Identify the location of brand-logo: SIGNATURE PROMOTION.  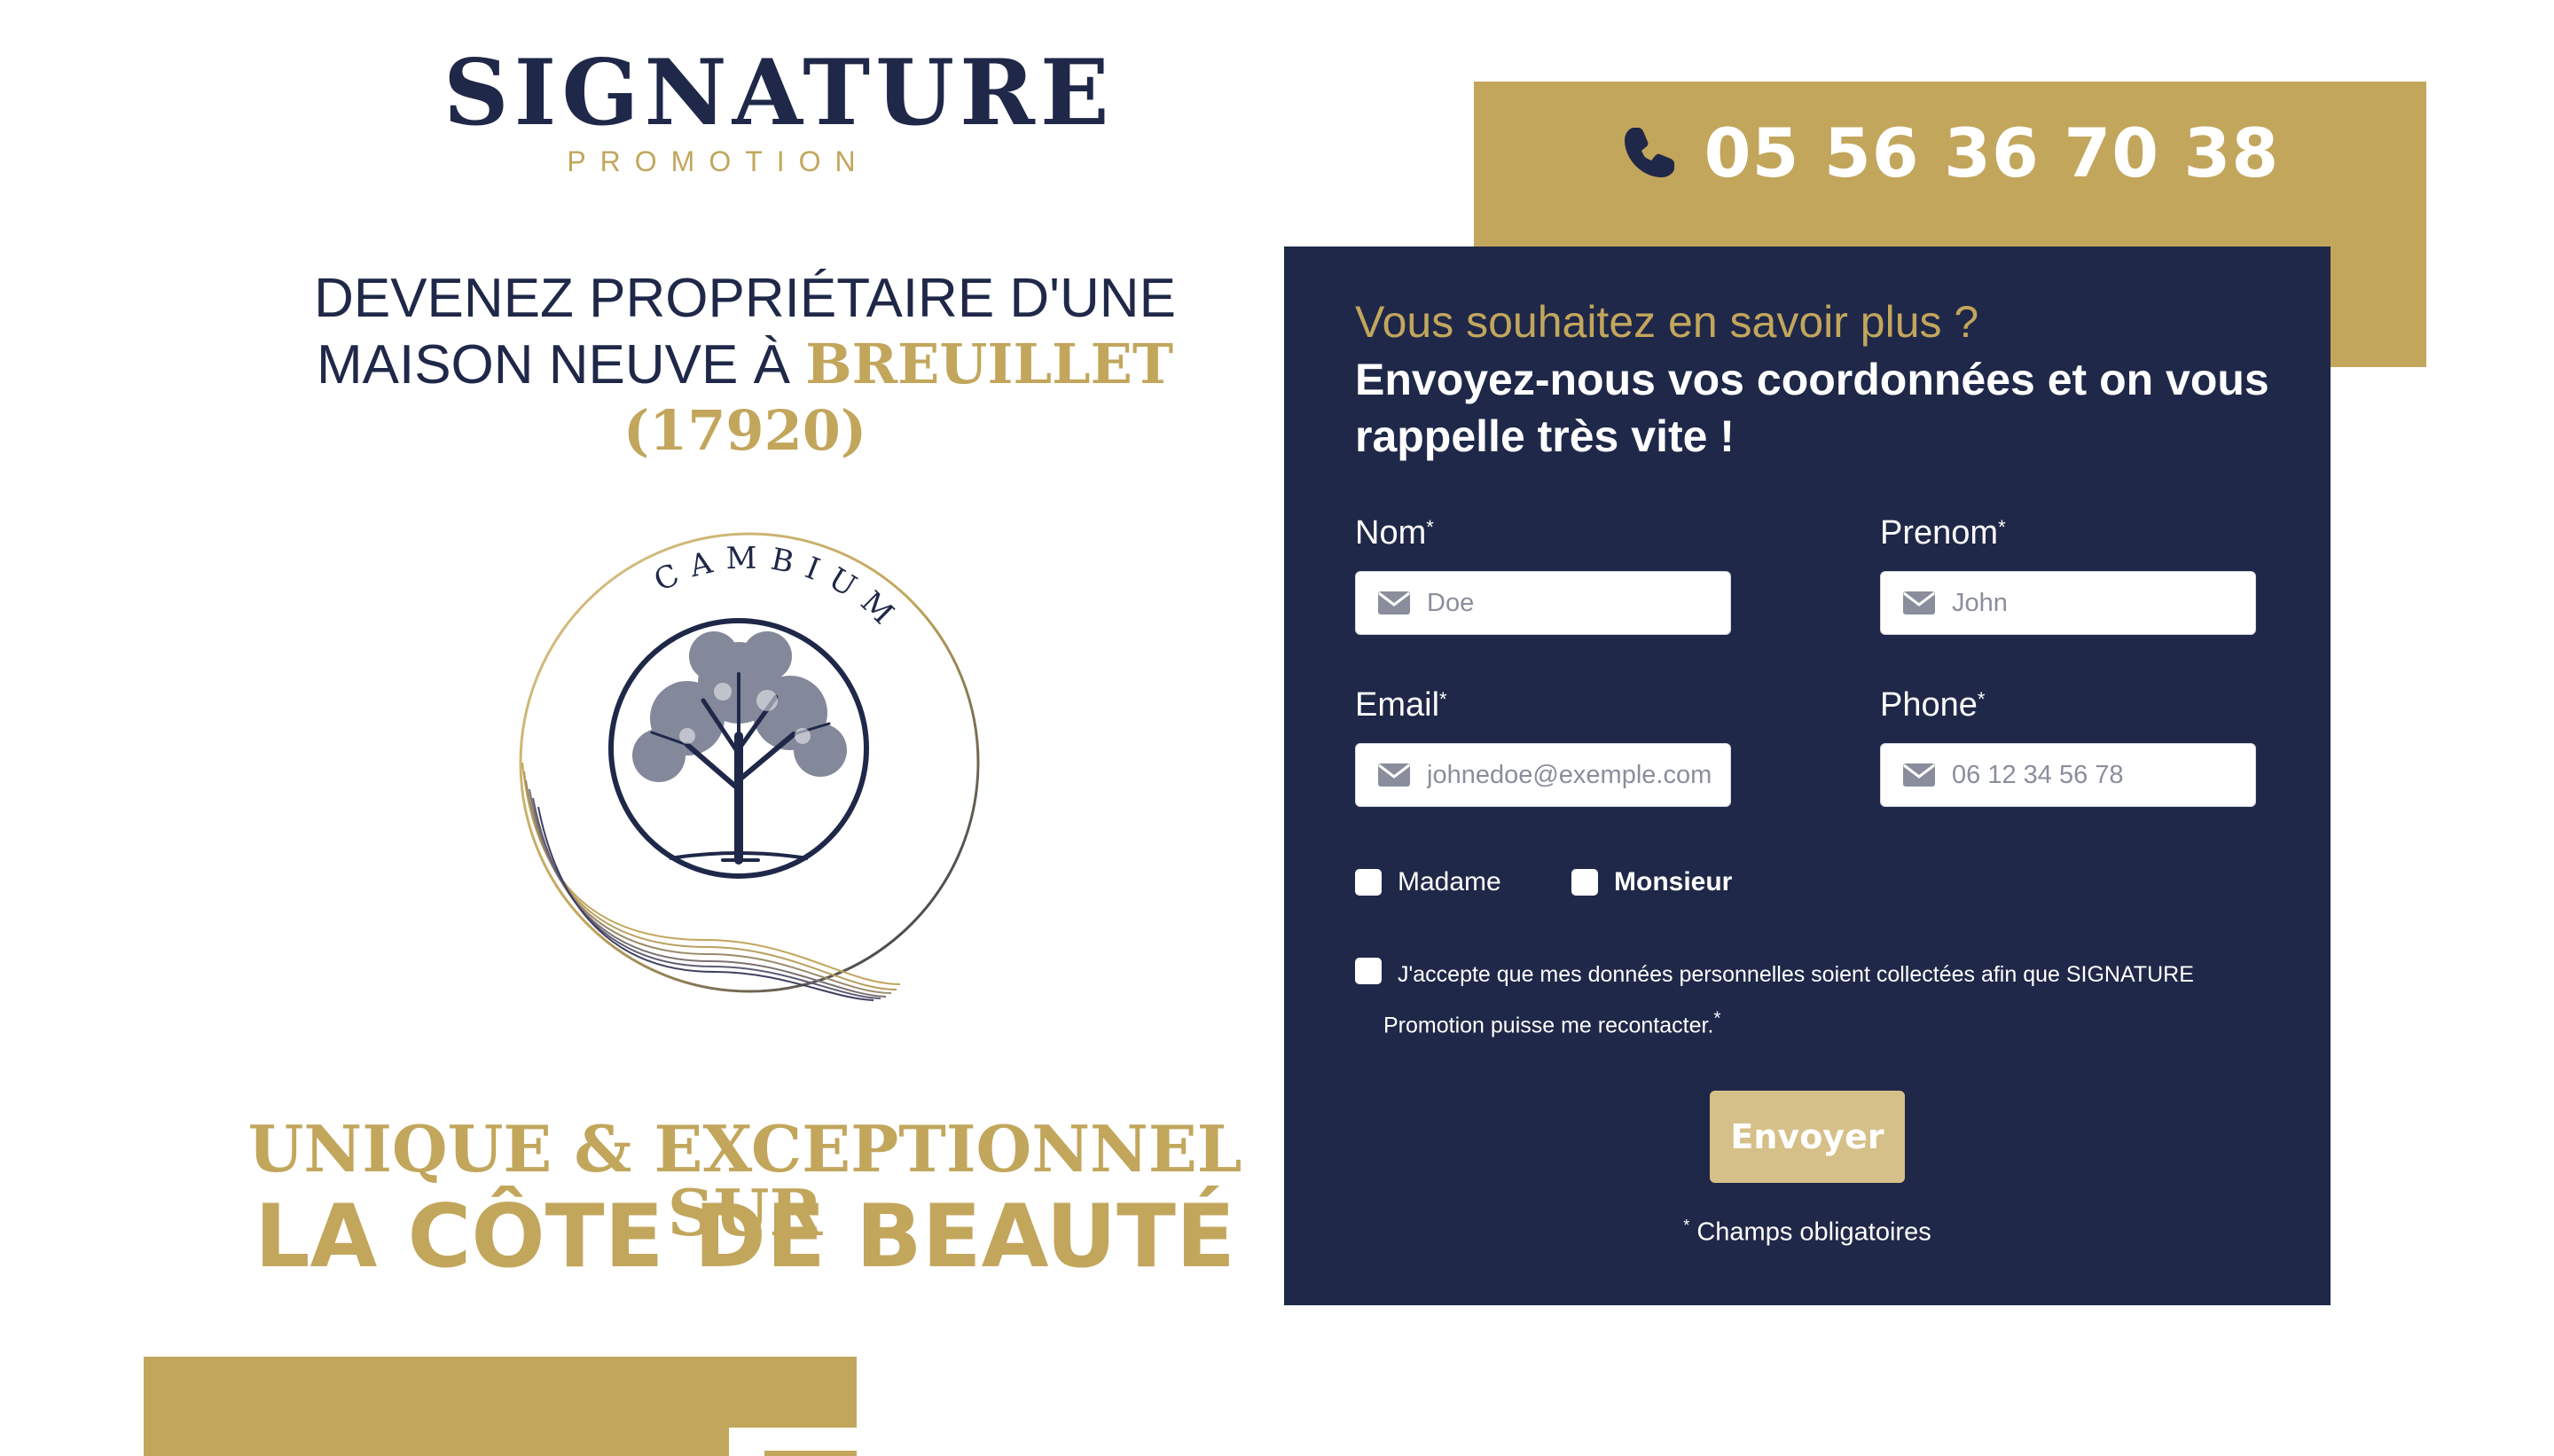
(779, 110).